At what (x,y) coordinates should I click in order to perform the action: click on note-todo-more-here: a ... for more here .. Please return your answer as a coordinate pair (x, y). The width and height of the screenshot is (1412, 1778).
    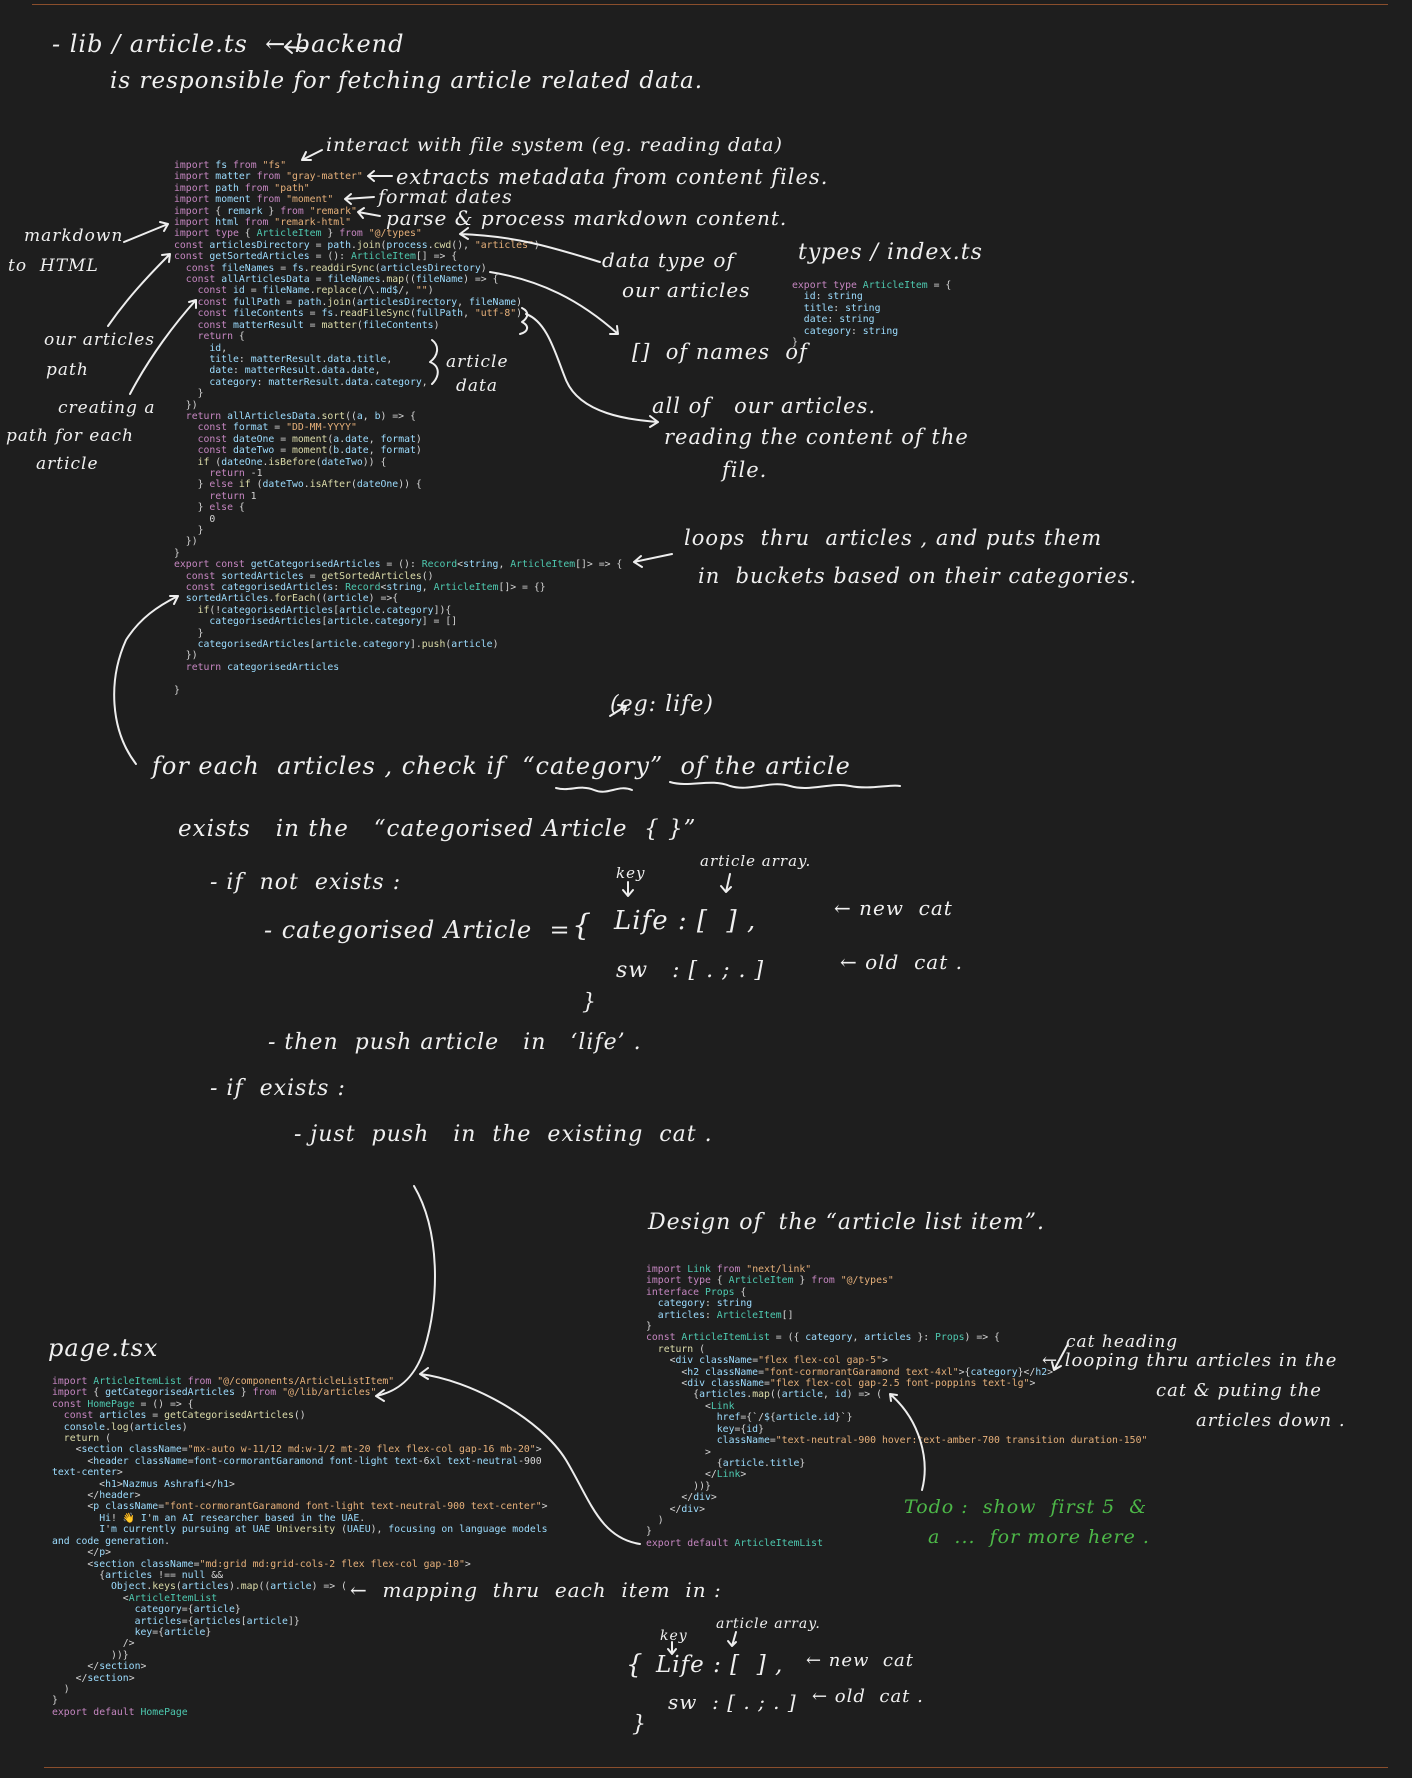
    Looking at the image, I should click on (1039, 1537).